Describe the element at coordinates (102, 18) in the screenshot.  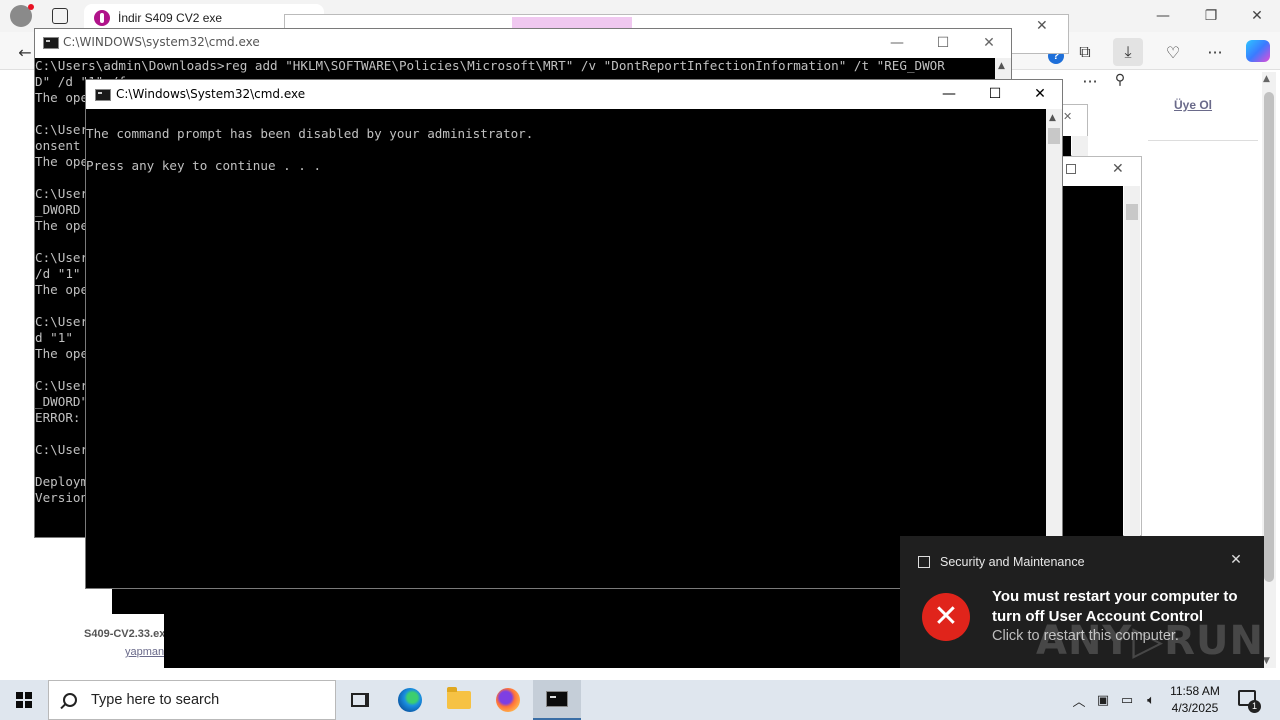
I see `opera-favicon-icon` at that location.